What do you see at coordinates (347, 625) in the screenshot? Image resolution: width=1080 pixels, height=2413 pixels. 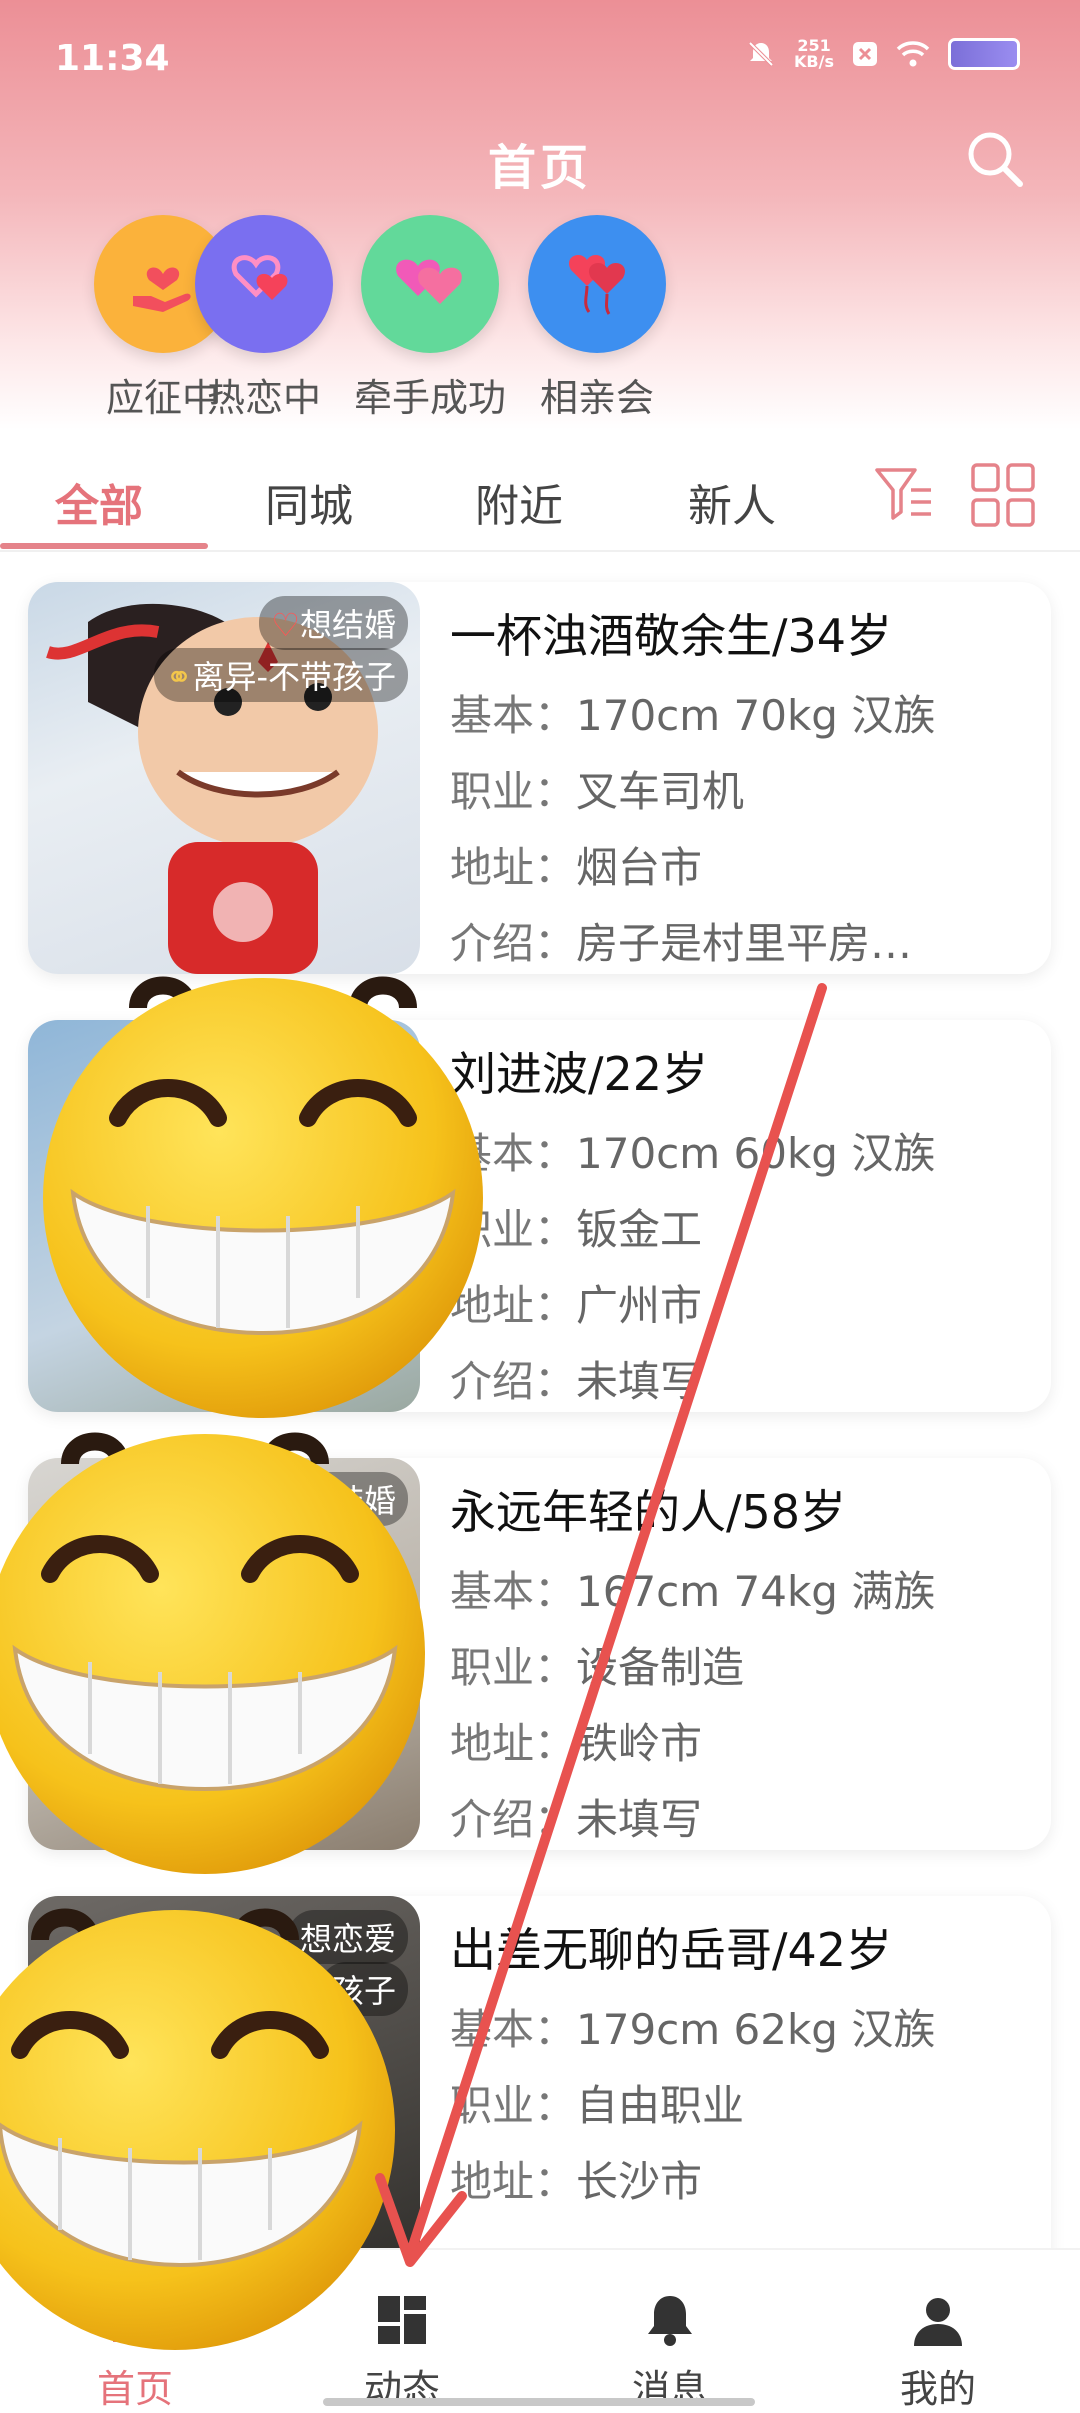 I see `tag-label: 想结婚` at bounding box center [347, 625].